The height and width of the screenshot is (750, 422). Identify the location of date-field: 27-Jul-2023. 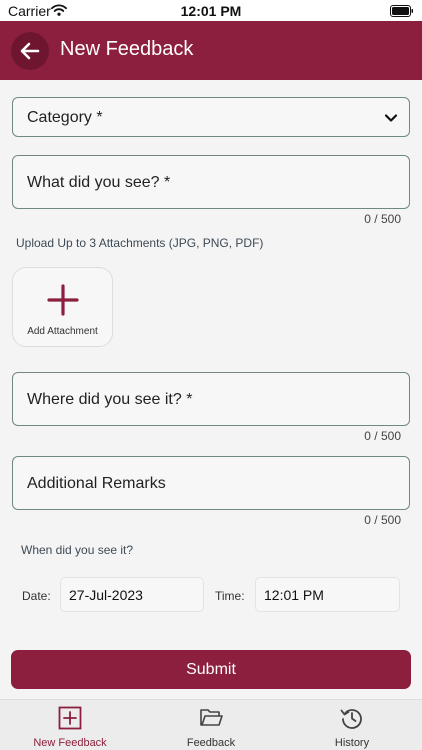
(132, 594).